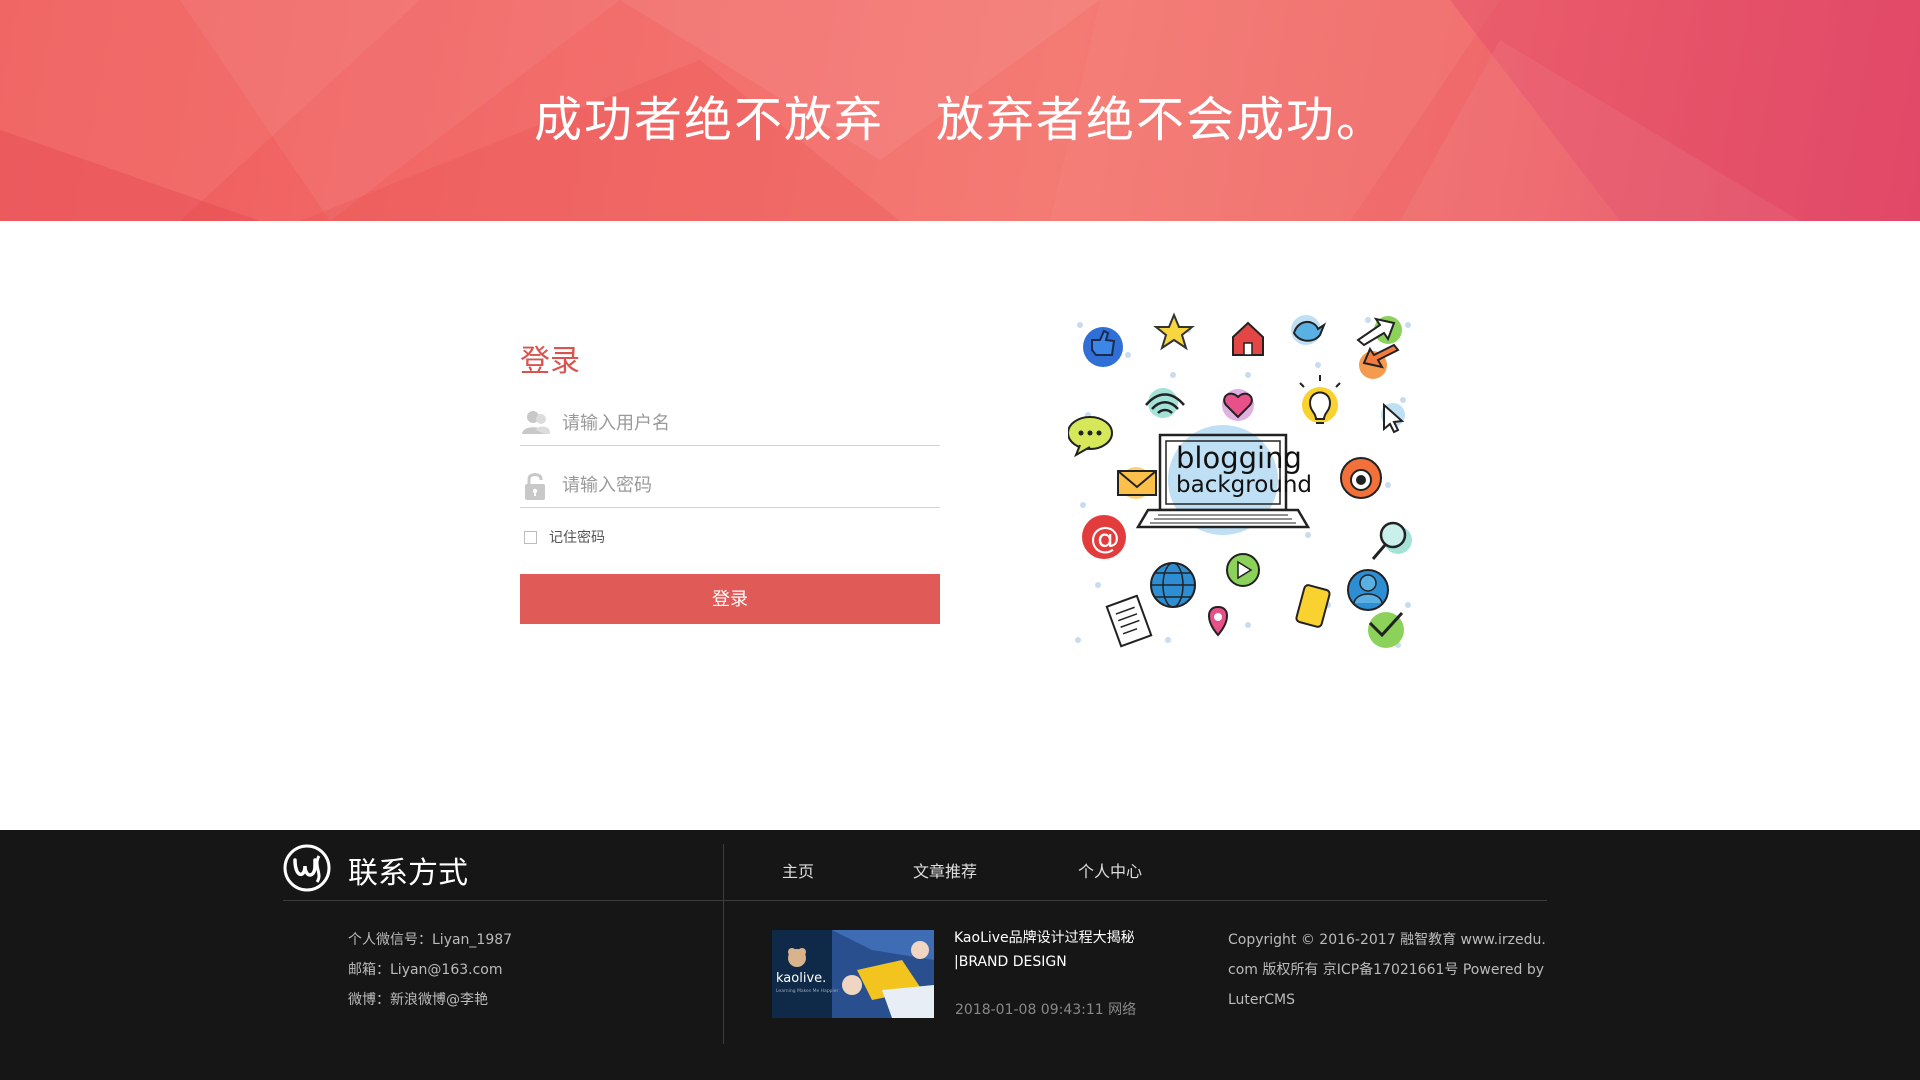  What do you see at coordinates (1090, 437) in the screenshot?
I see `chat-bubble-icon` at bounding box center [1090, 437].